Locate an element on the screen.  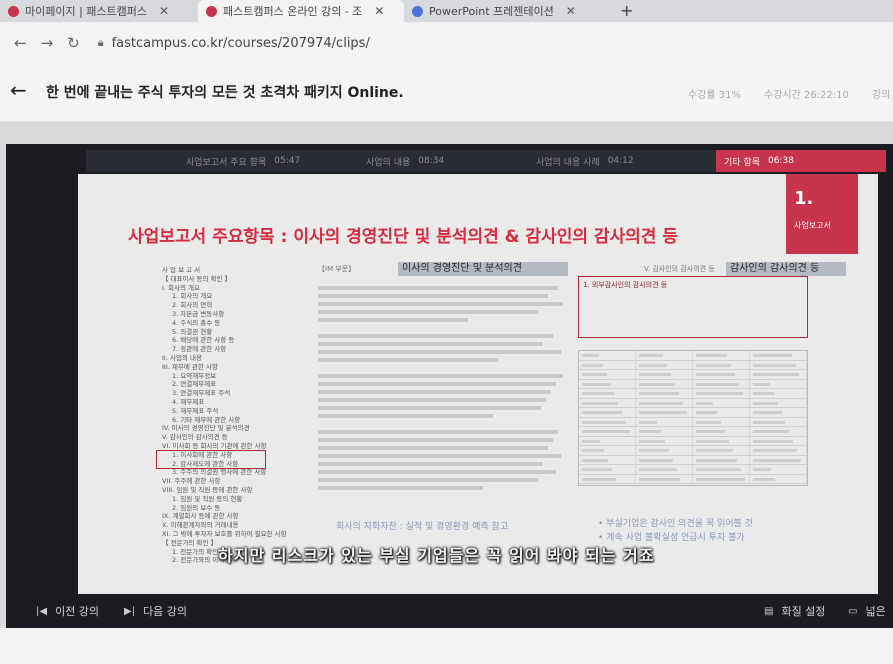
tab-label: PowerPoint 프레젠테이션 is located at coordinates (491, 11).